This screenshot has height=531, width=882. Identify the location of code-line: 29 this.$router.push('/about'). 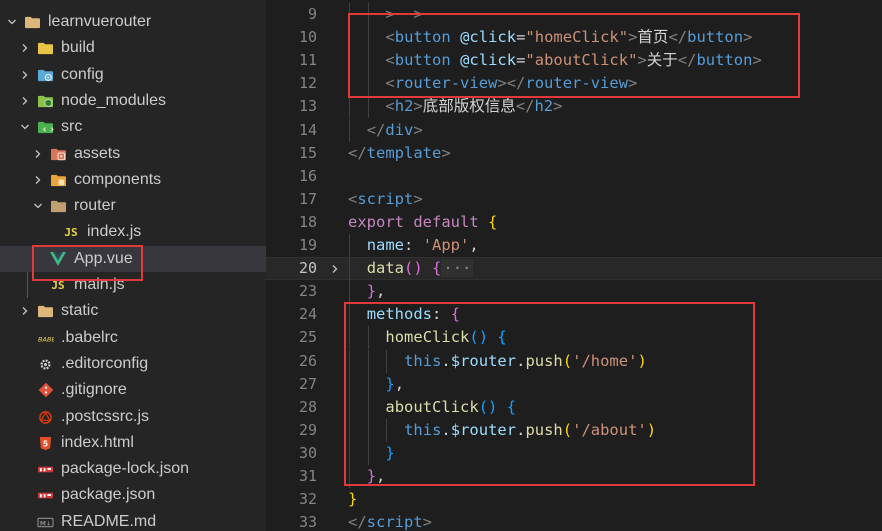
(574, 430).